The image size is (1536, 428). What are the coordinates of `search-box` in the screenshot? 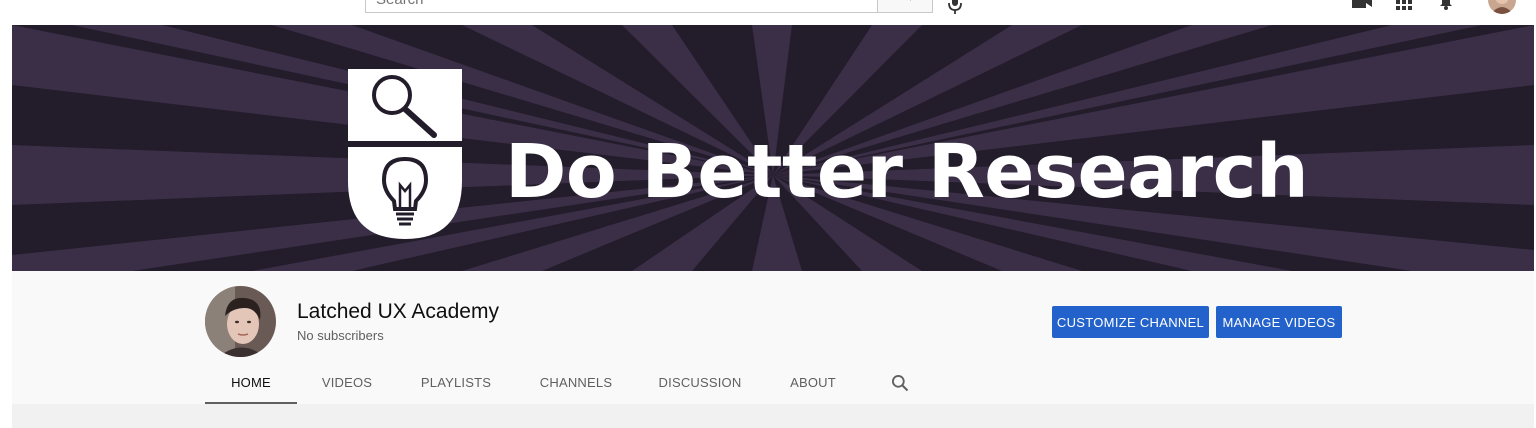 It's located at (649, 6).